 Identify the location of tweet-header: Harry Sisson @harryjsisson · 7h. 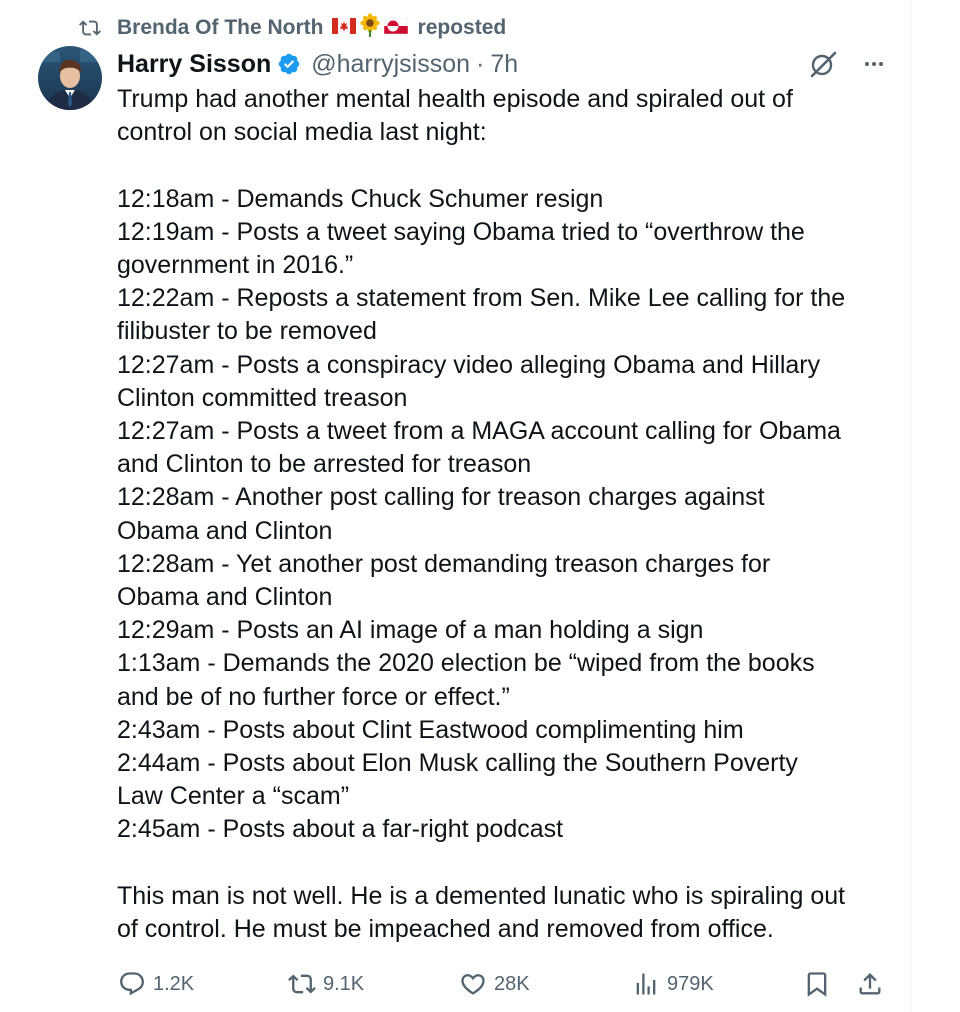
(317, 64).